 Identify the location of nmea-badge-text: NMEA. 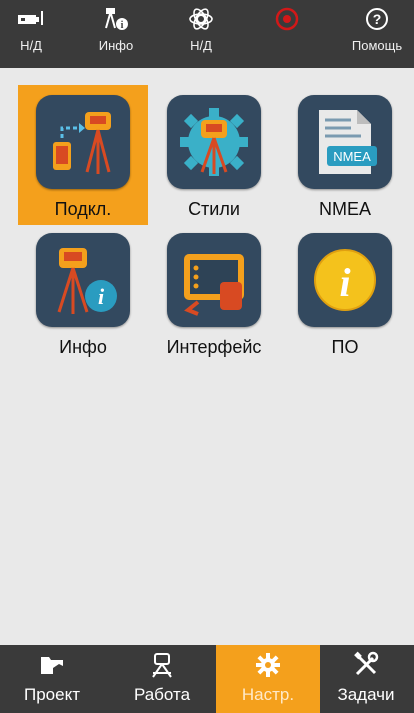
(352, 156).